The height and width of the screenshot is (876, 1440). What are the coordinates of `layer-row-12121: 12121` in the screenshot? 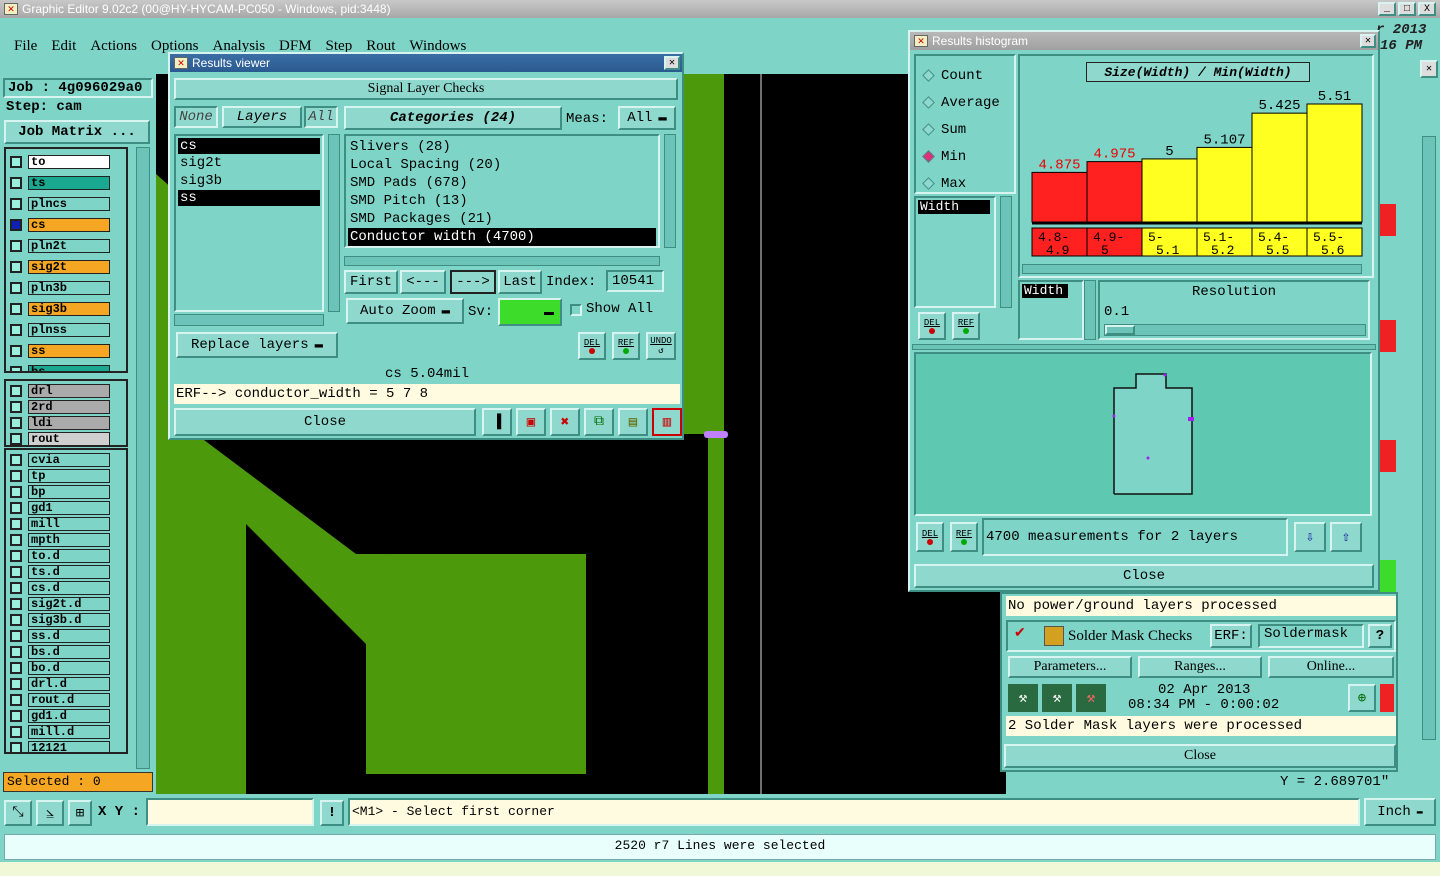 It's located at (66, 746).